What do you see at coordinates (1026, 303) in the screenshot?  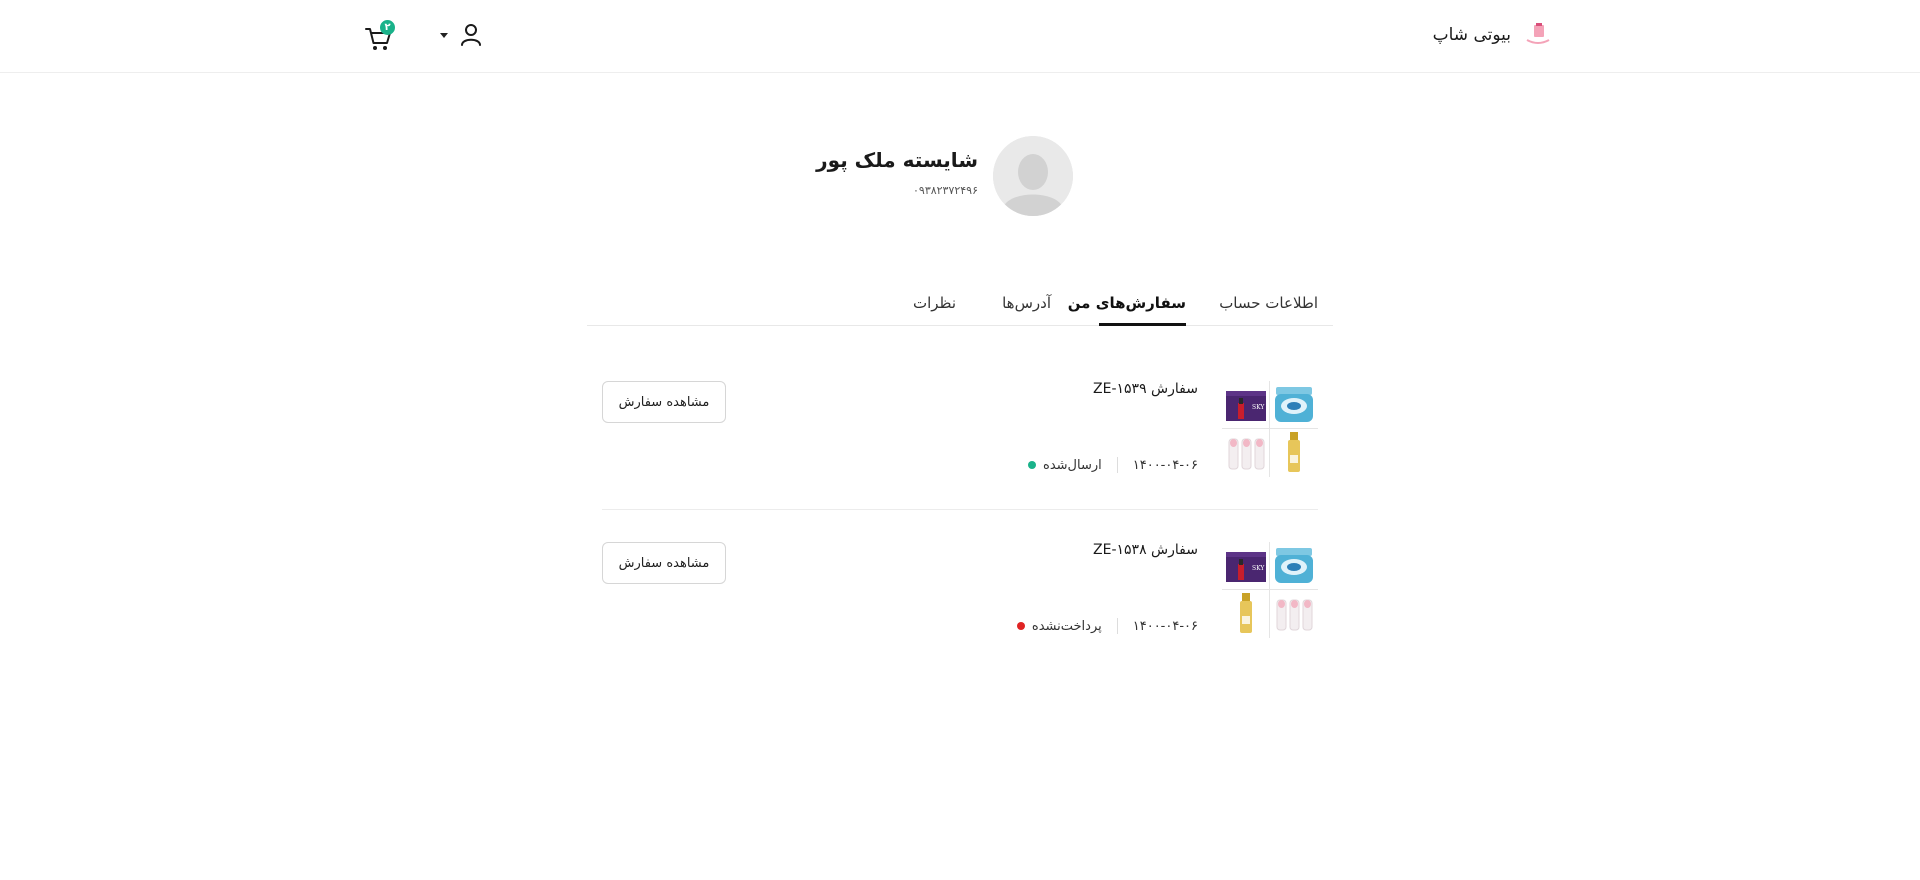 I see `tab-addresses: آدرس‌ها` at bounding box center [1026, 303].